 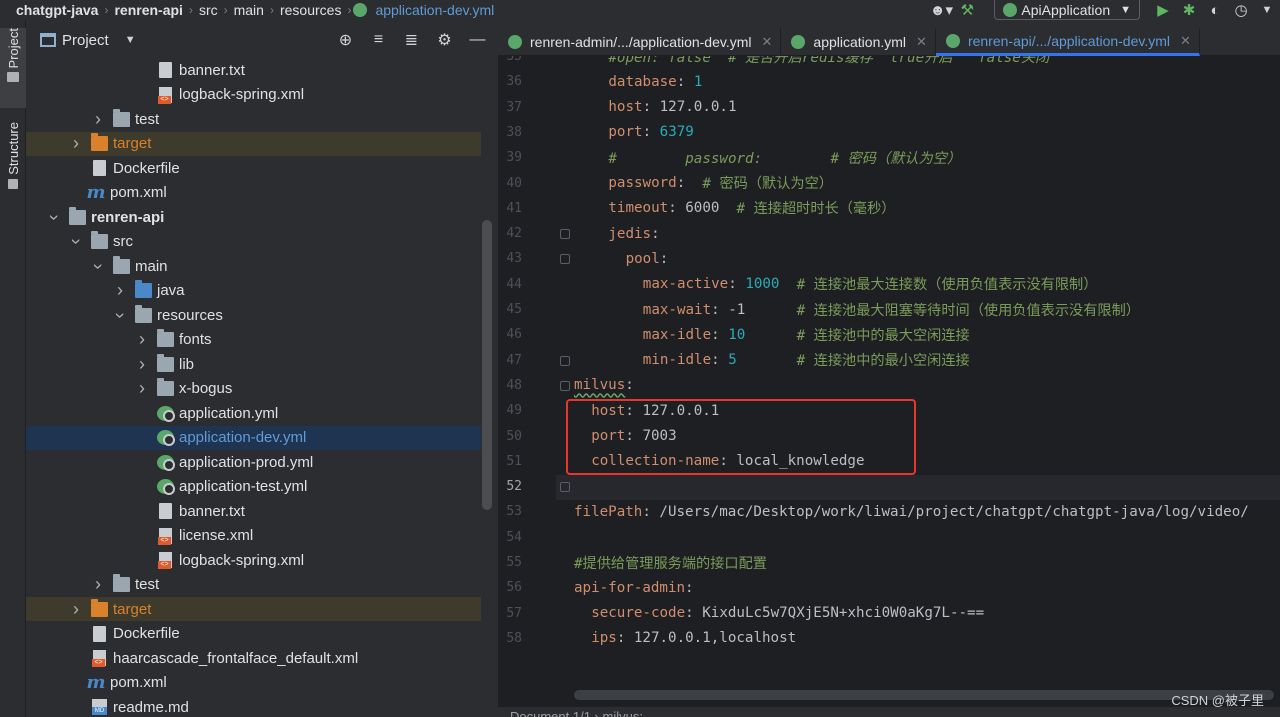 I want to click on module-folder-icon, so click(x=77, y=215).